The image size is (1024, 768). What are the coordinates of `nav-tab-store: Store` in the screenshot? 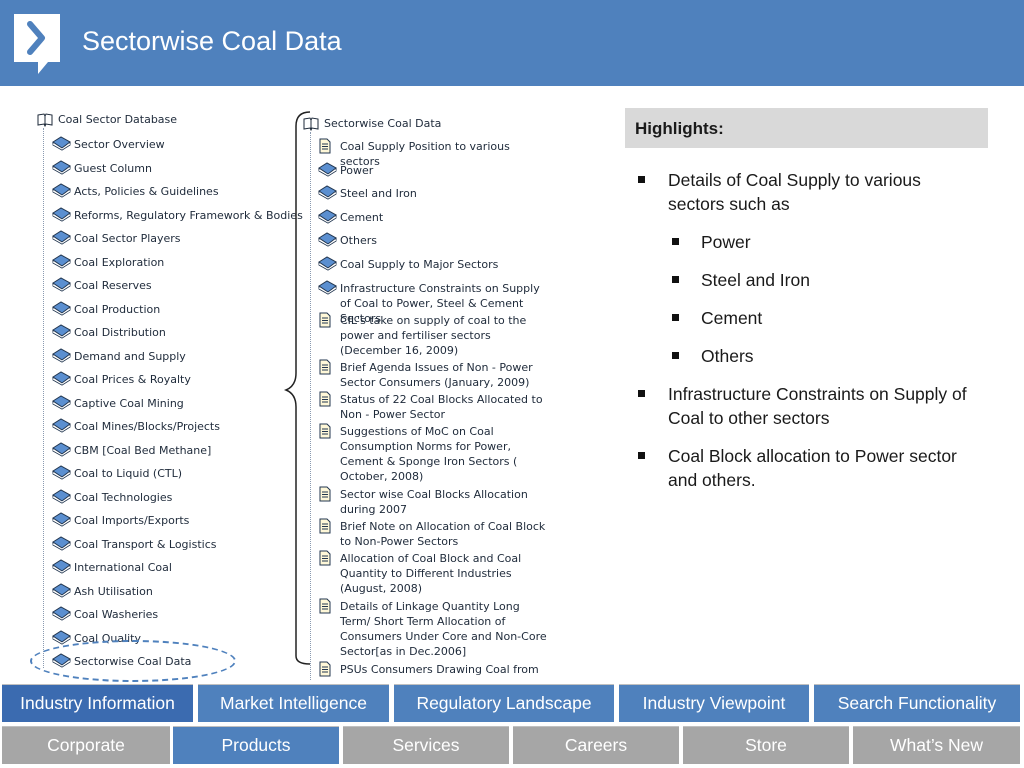 It's located at (766, 745).